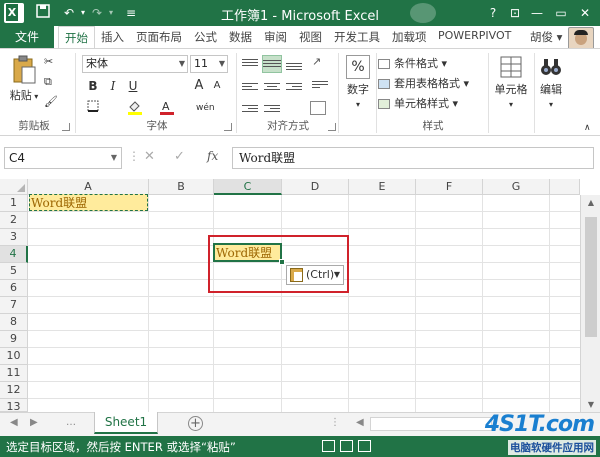 The height and width of the screenshot is (457, 600). I want to click on name-box: C4 ▼, so click(63, 158).